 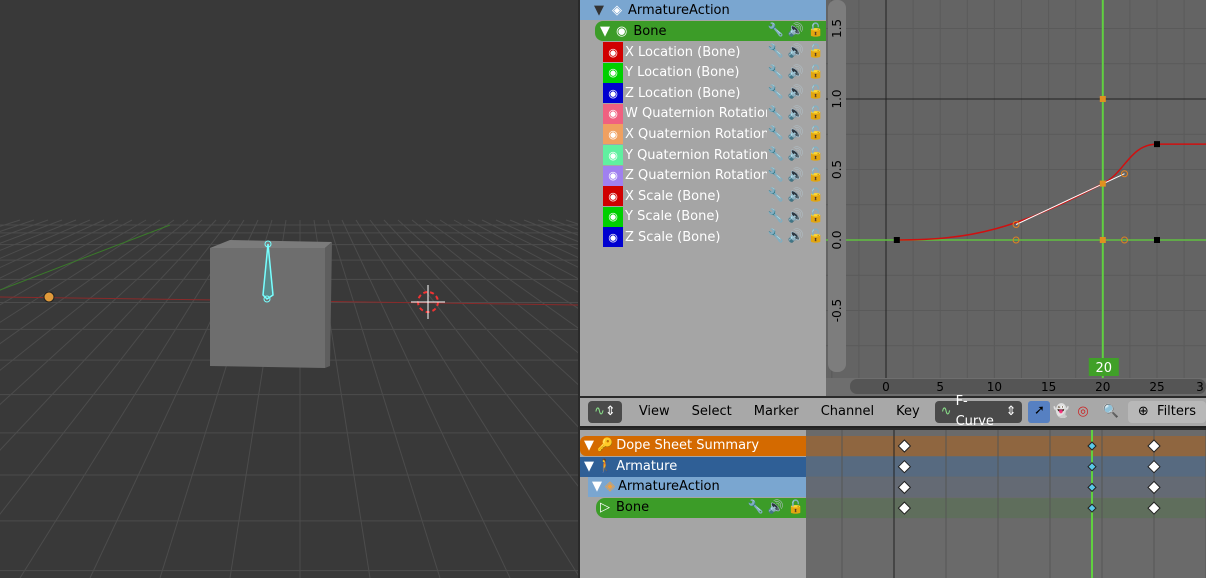 What do you see at coordinates (1006, 504) in the screenshot?
I see `dopesheet-timeline` at bounding box center [1006, 504].